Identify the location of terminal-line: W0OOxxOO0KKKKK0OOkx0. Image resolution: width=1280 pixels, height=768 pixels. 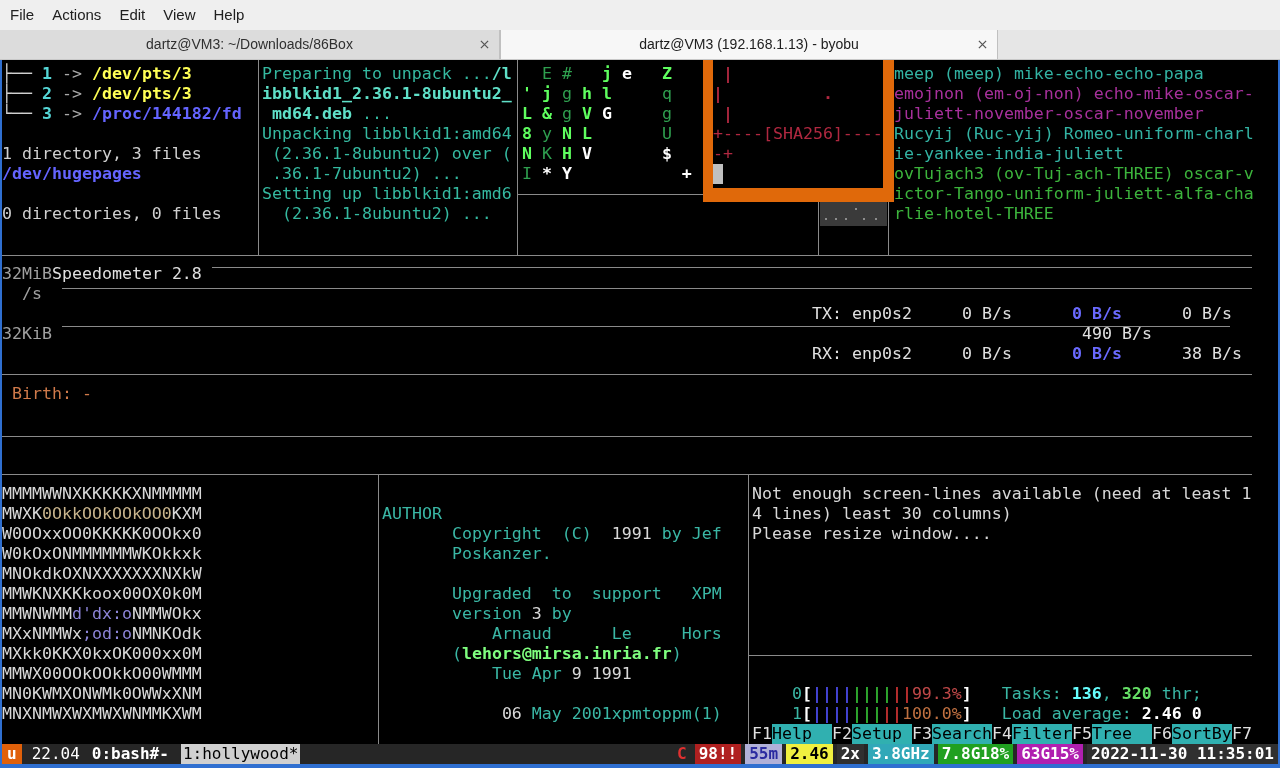
(102, 534).